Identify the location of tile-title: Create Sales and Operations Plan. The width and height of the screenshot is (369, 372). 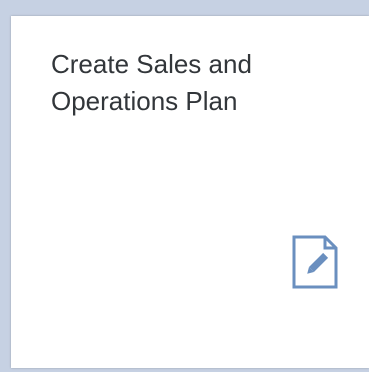
(151, 82).